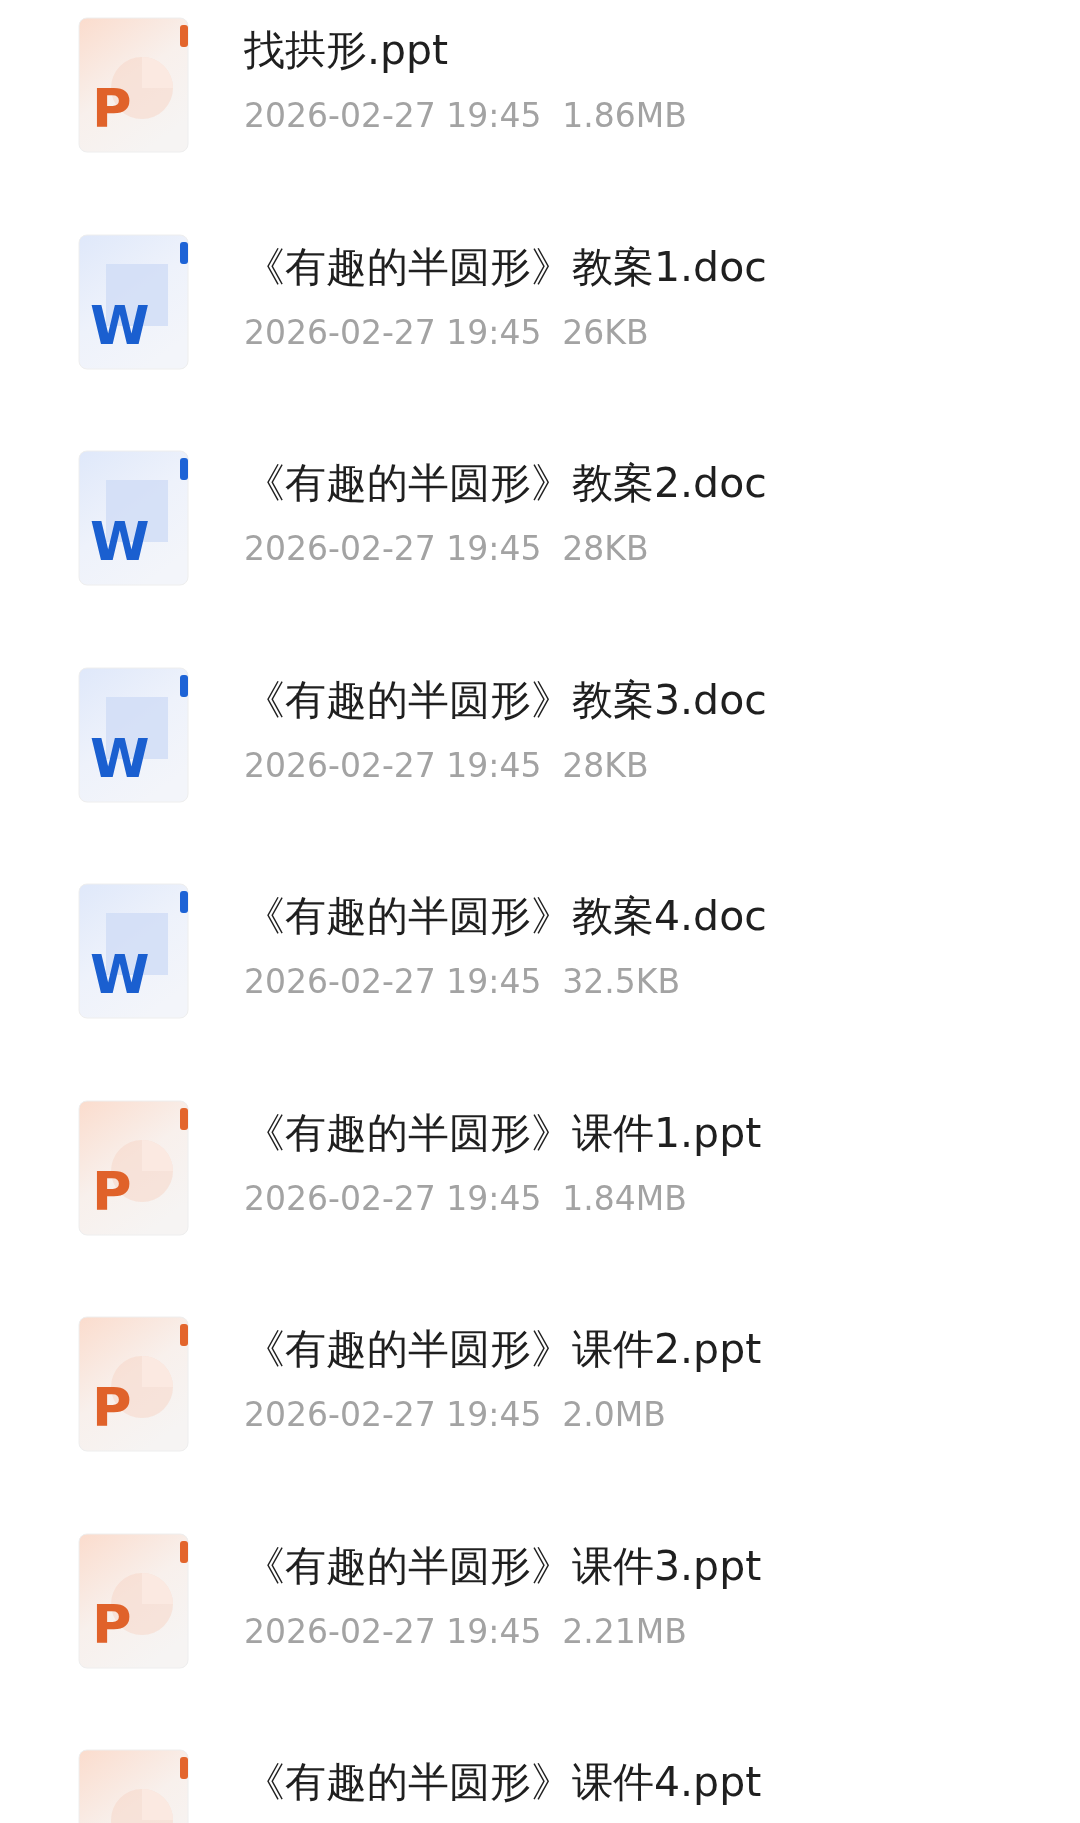 This screenshot has height=1823, width=1080. What do you see at coordinates (503, 1349) in the screenshot?
I see `file-name: 《有趣的半圆形》课件2.ppt` at bounding box center [503, 1349].